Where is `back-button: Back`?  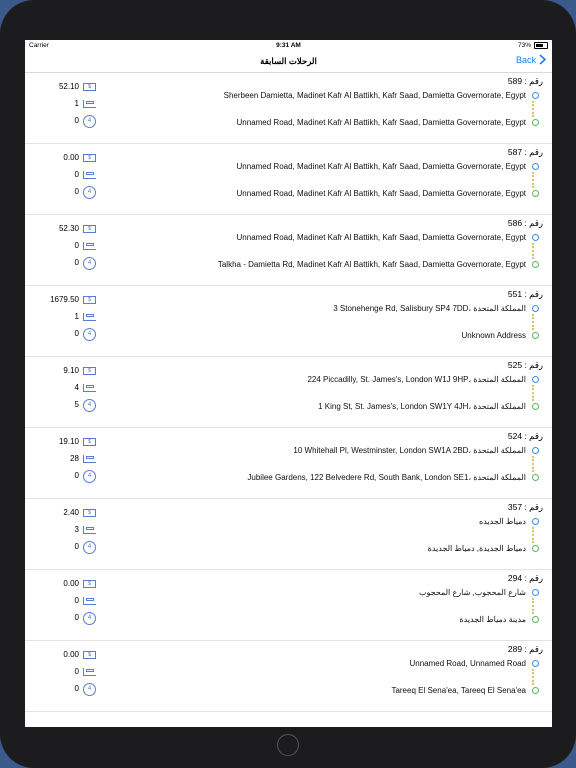
back-button: Back is located at coordinates (531, 59).